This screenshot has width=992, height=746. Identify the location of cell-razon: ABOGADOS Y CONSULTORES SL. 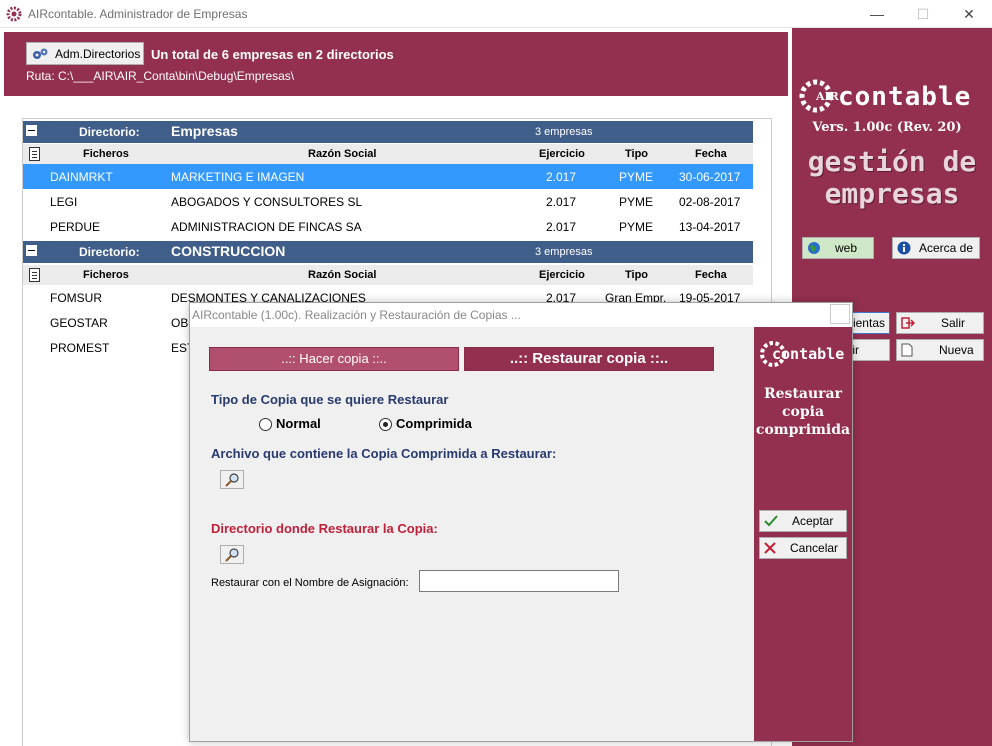
(267, 202).